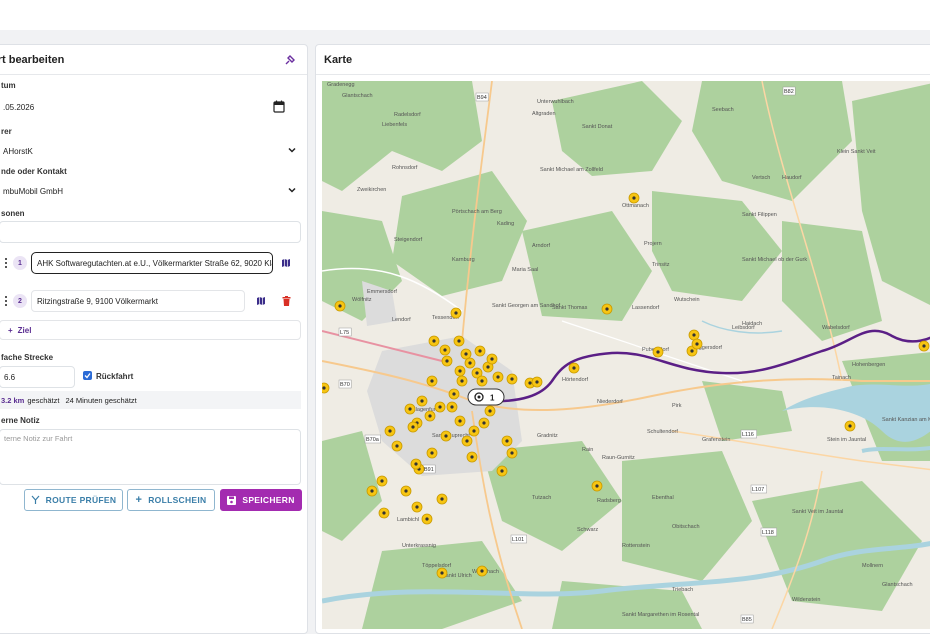  I want to click on customer-select: mbuMobil GmbH, so click(150, 191).